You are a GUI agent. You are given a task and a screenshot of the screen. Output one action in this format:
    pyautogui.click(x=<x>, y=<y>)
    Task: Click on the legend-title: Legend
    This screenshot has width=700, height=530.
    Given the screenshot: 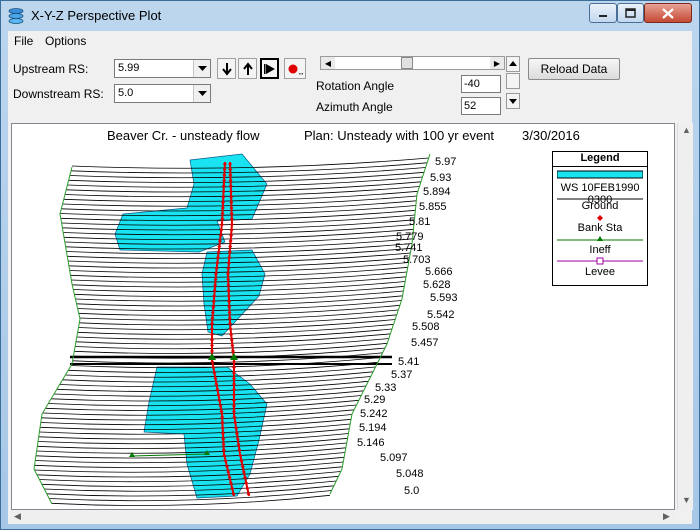 What is the action you would take?
    pyautogui.click(x=600, y=159)
    